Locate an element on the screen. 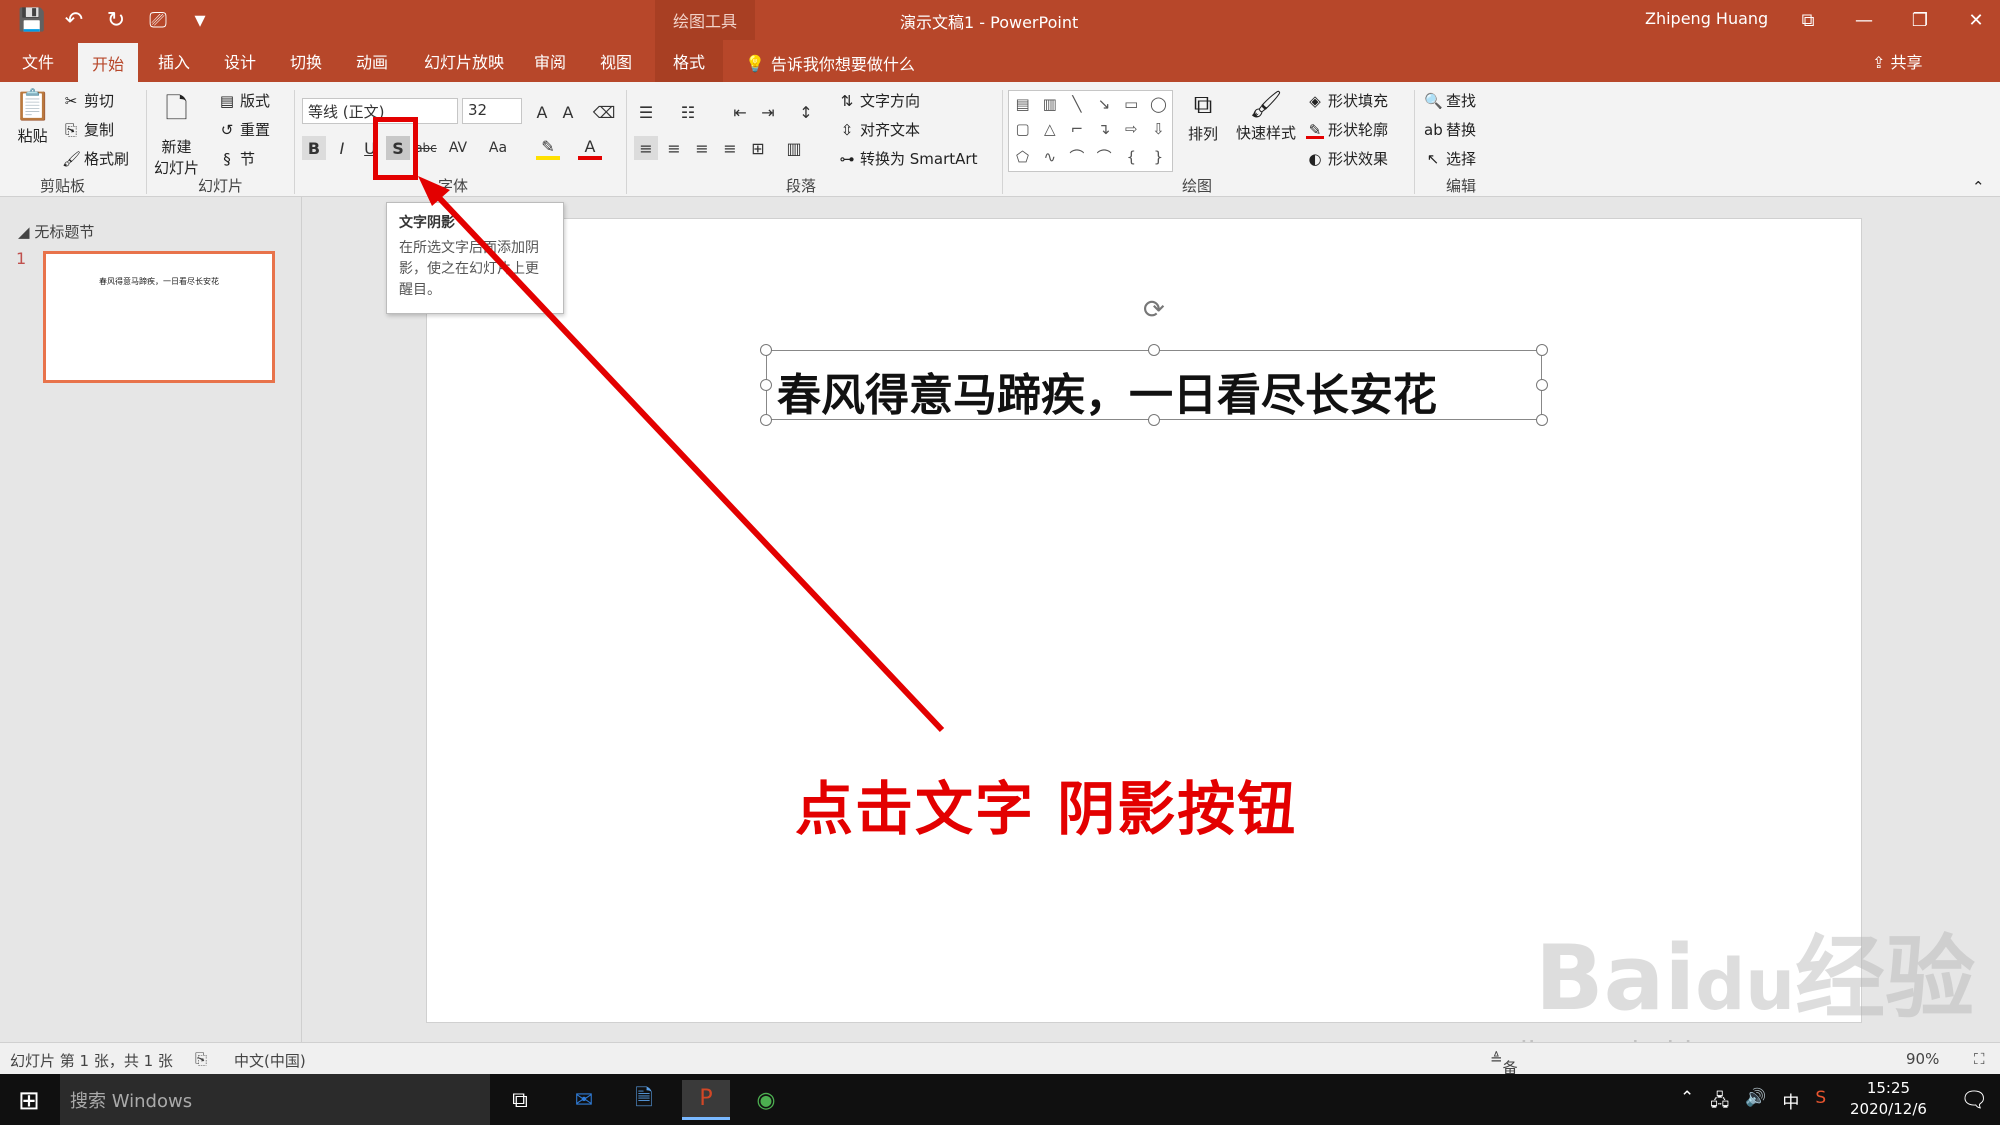  chrome-icon: ◉ is located at coordinates (766, 1100).